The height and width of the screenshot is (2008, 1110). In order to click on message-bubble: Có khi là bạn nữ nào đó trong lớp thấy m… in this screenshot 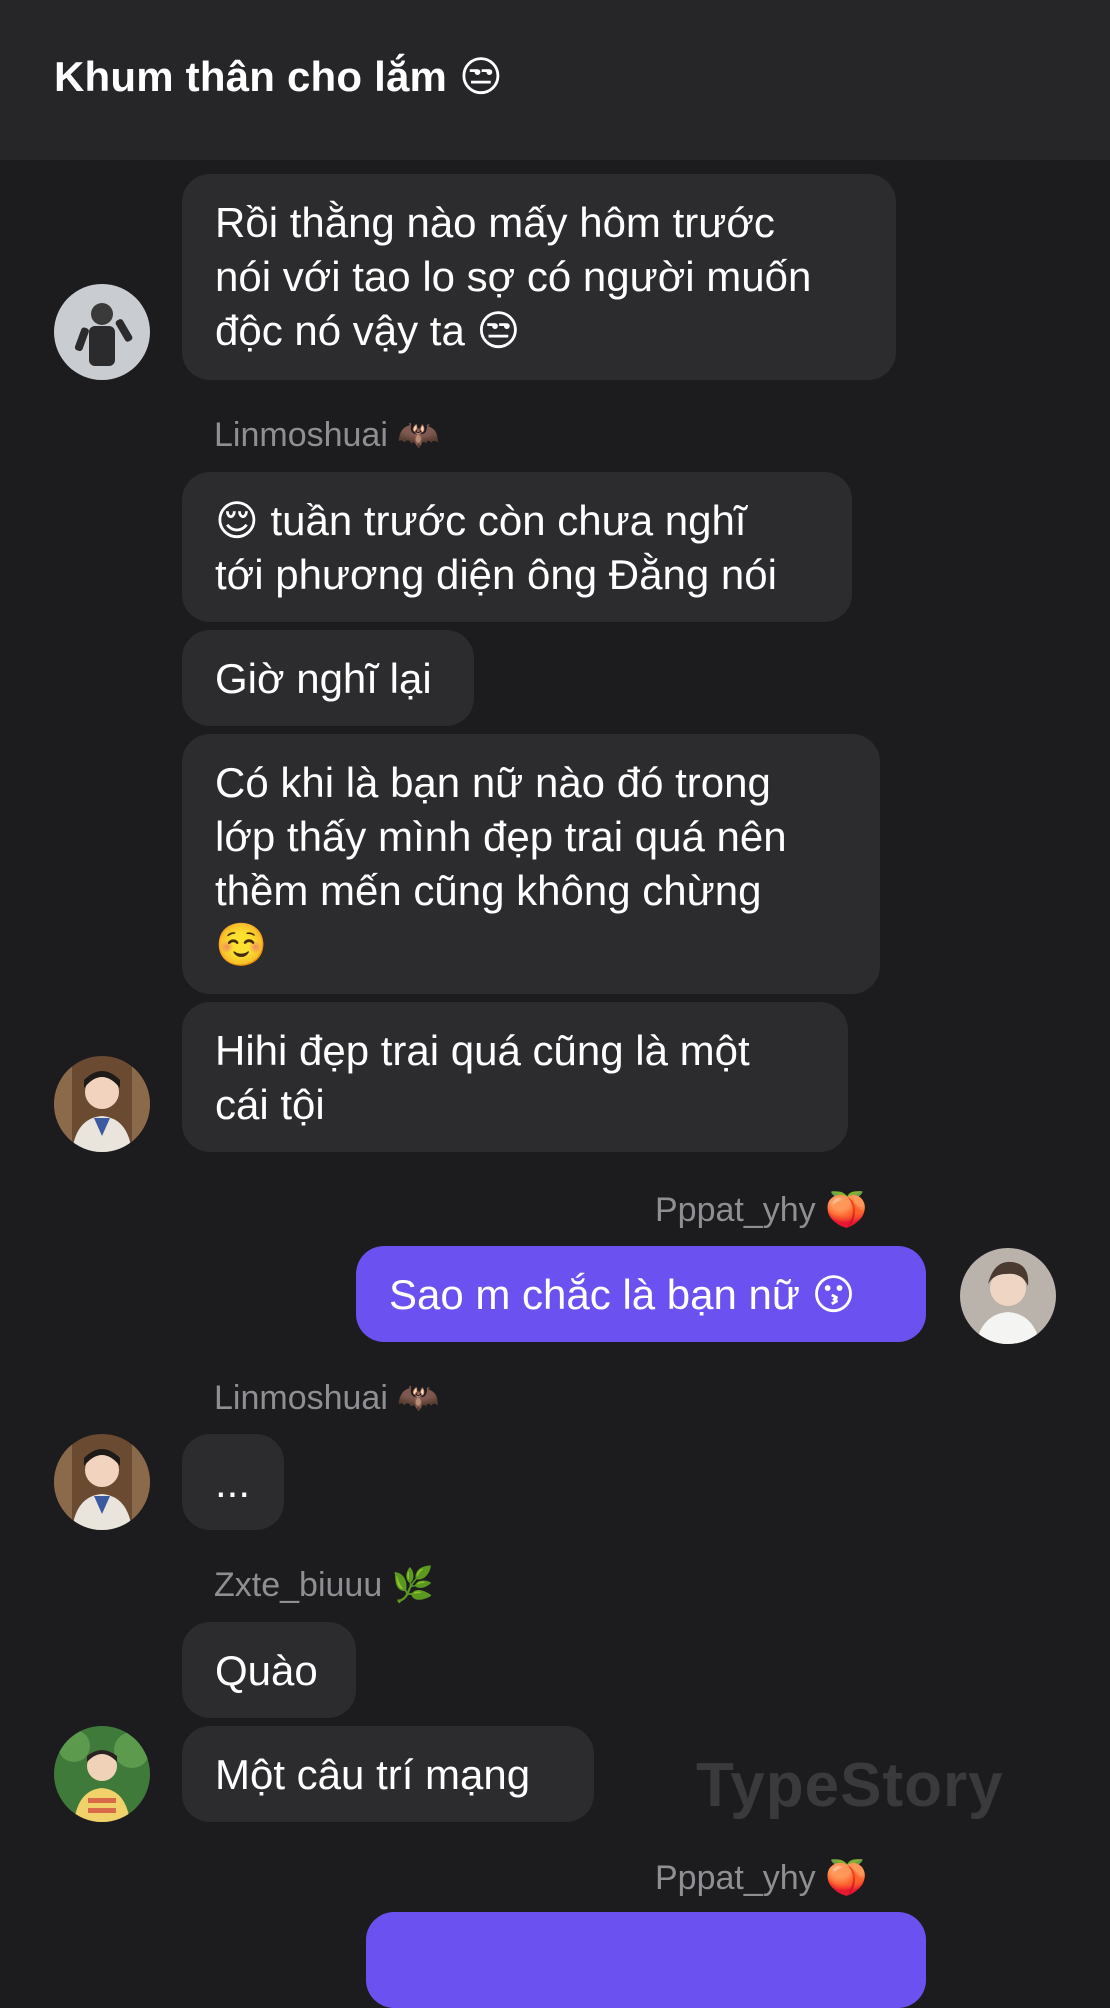, I will do `click(531, 864)`.